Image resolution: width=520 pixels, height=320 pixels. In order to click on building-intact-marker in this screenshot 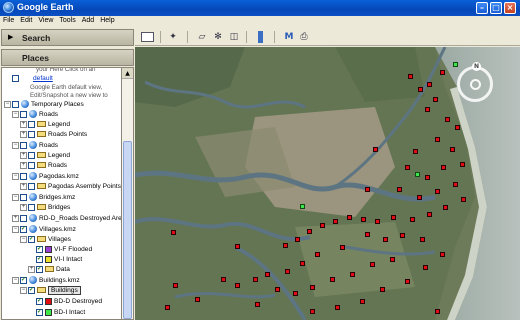, I will do `click(455, 64)`.